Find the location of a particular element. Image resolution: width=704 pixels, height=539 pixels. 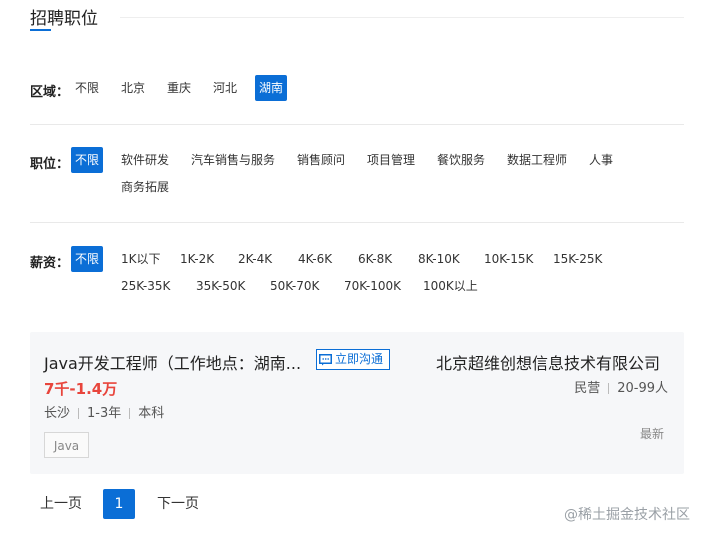

position-option-auto-sales: 汽车销售与服务 is located at coordinates (233, 160).